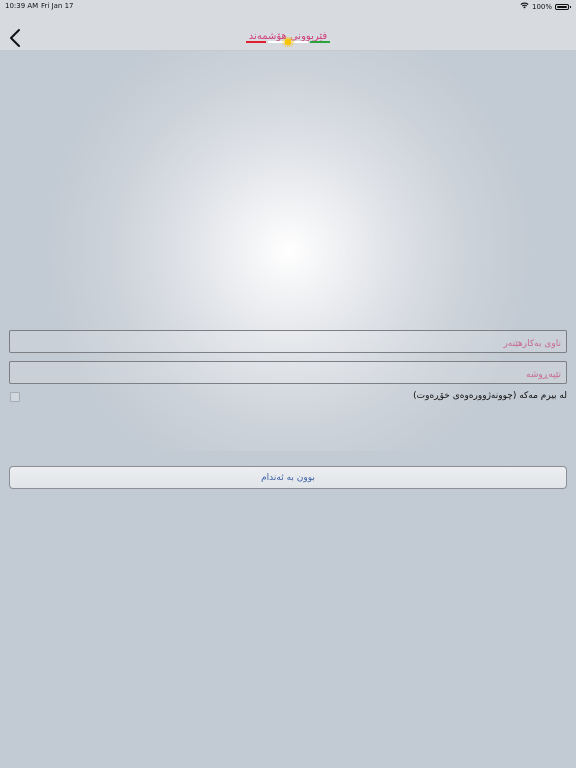 Image resolution: width=576 pixels, height=768 pixels. I want to click on signup-button-label: بوون بە ئەندام, so click(288, 477).